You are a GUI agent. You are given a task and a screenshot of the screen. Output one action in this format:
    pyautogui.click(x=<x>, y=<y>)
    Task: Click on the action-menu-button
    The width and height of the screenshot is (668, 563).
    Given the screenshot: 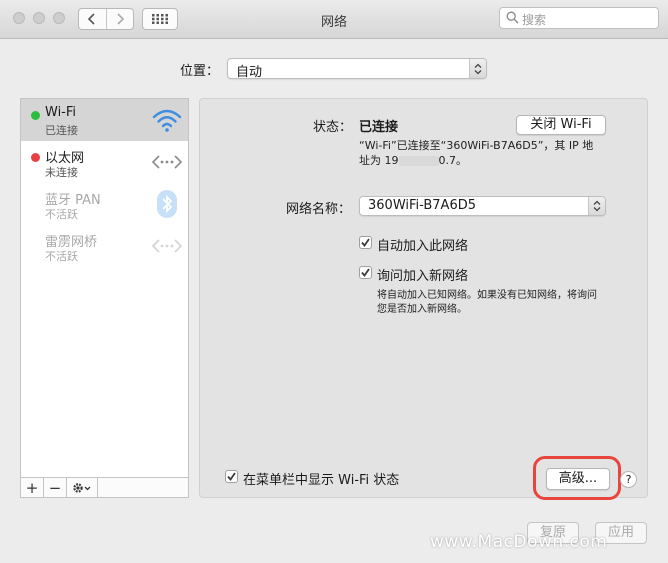 What is the action you would take?
    pyautogui.click(x=82, y=487)
    